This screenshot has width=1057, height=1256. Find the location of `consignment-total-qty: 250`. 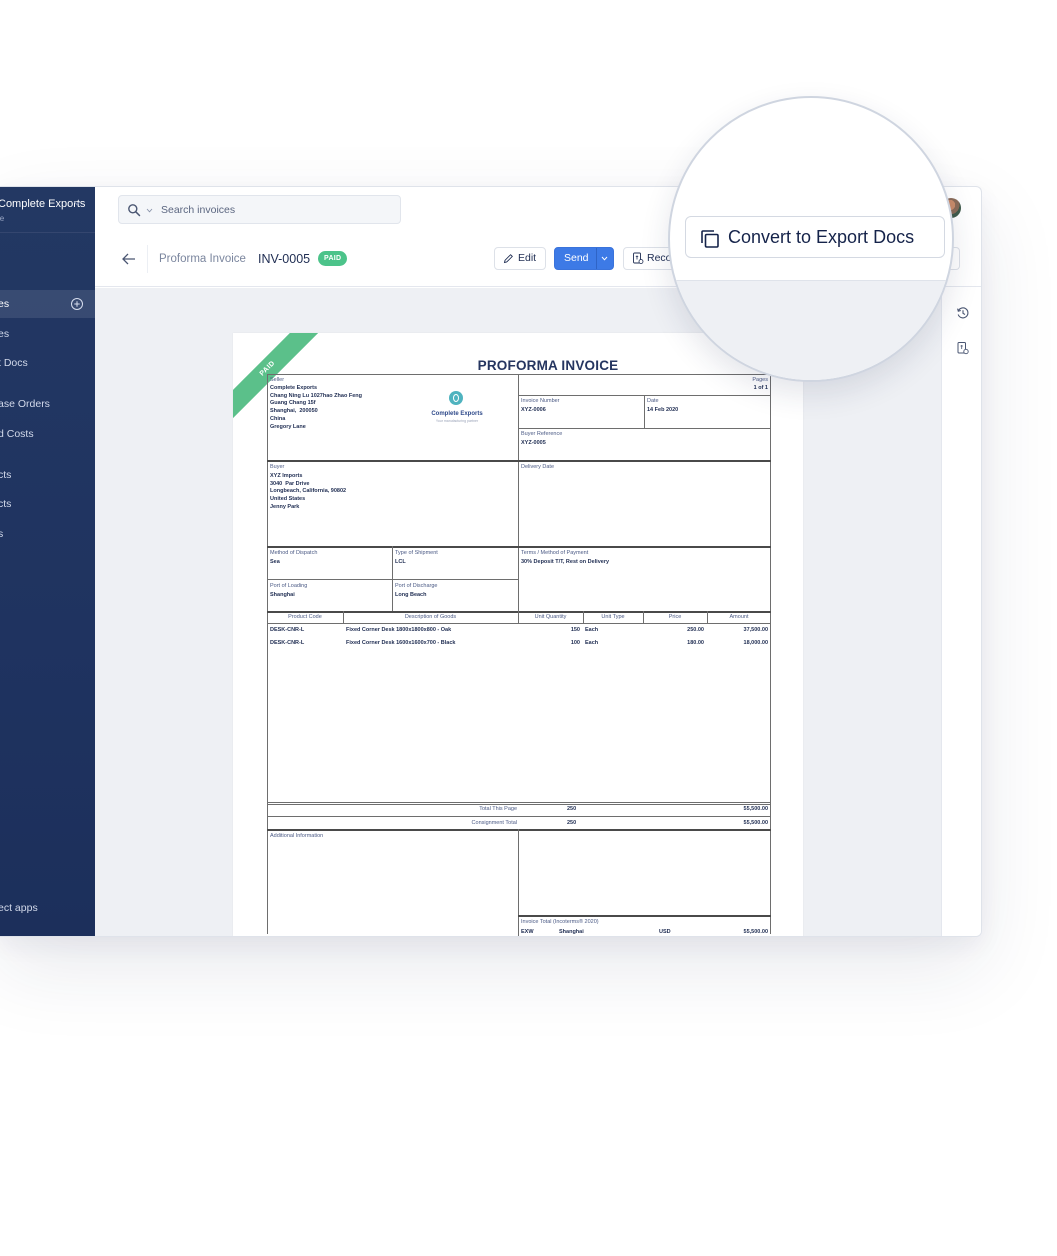

consignment-total-qty: 250 is located at coordinates (572, 823).